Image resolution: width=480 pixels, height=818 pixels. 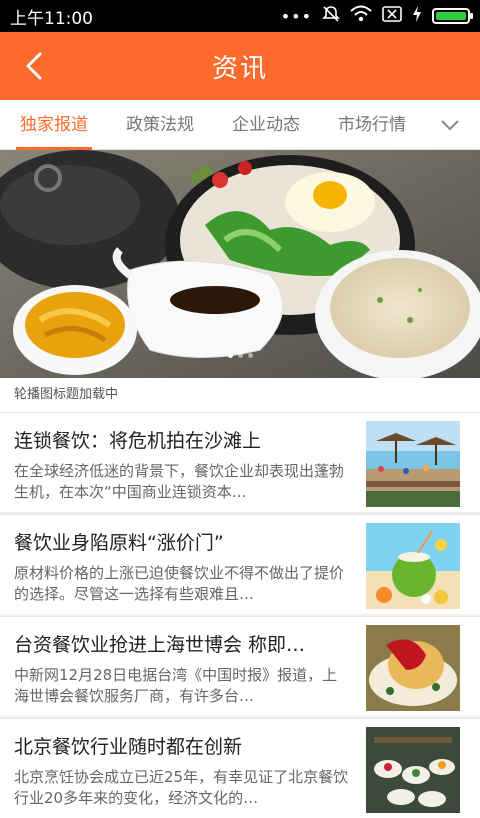 I want to click on battery-icon, so click(x=452, y=16).